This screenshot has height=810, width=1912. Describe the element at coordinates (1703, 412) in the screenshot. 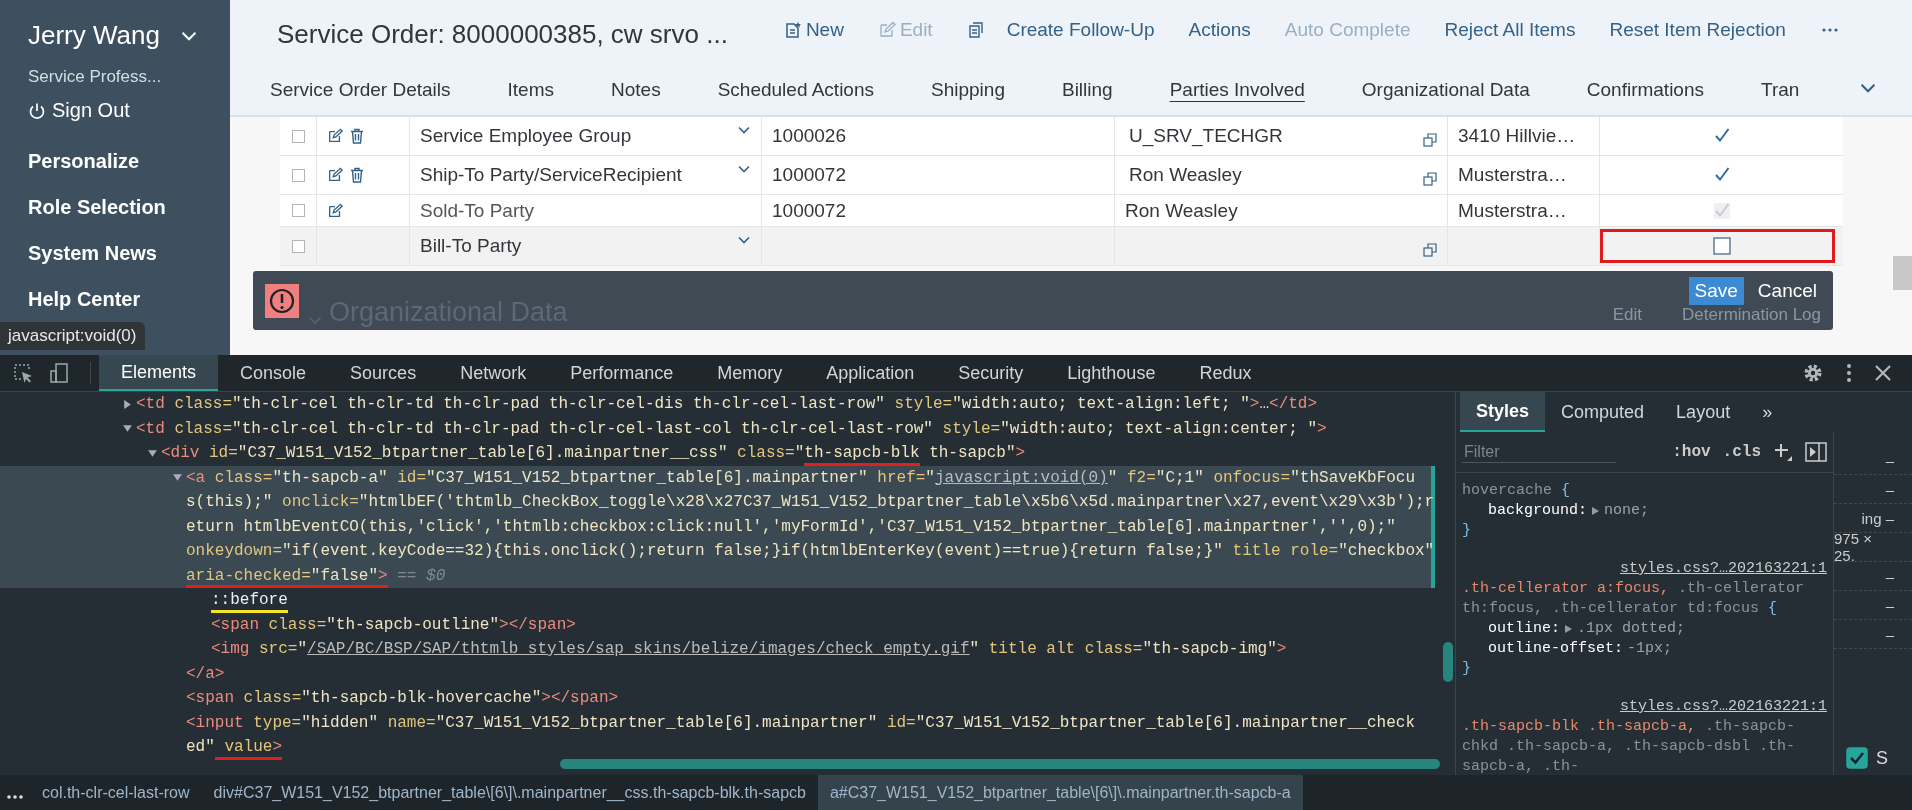

I see `styles-tab: Layout` at that location.